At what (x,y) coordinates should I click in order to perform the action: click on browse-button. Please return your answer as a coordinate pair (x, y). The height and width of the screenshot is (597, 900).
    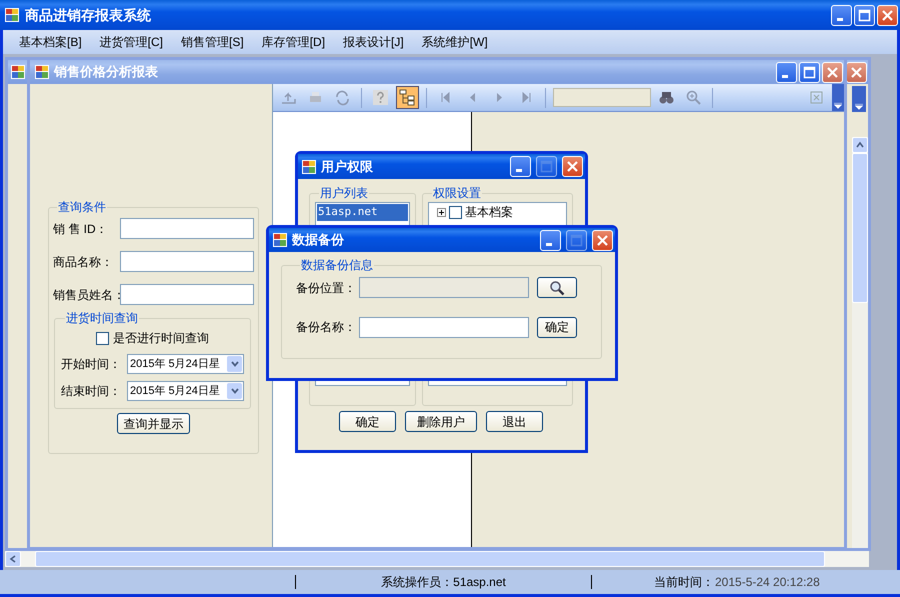
    Looking at the image, I should click on (557, 287).